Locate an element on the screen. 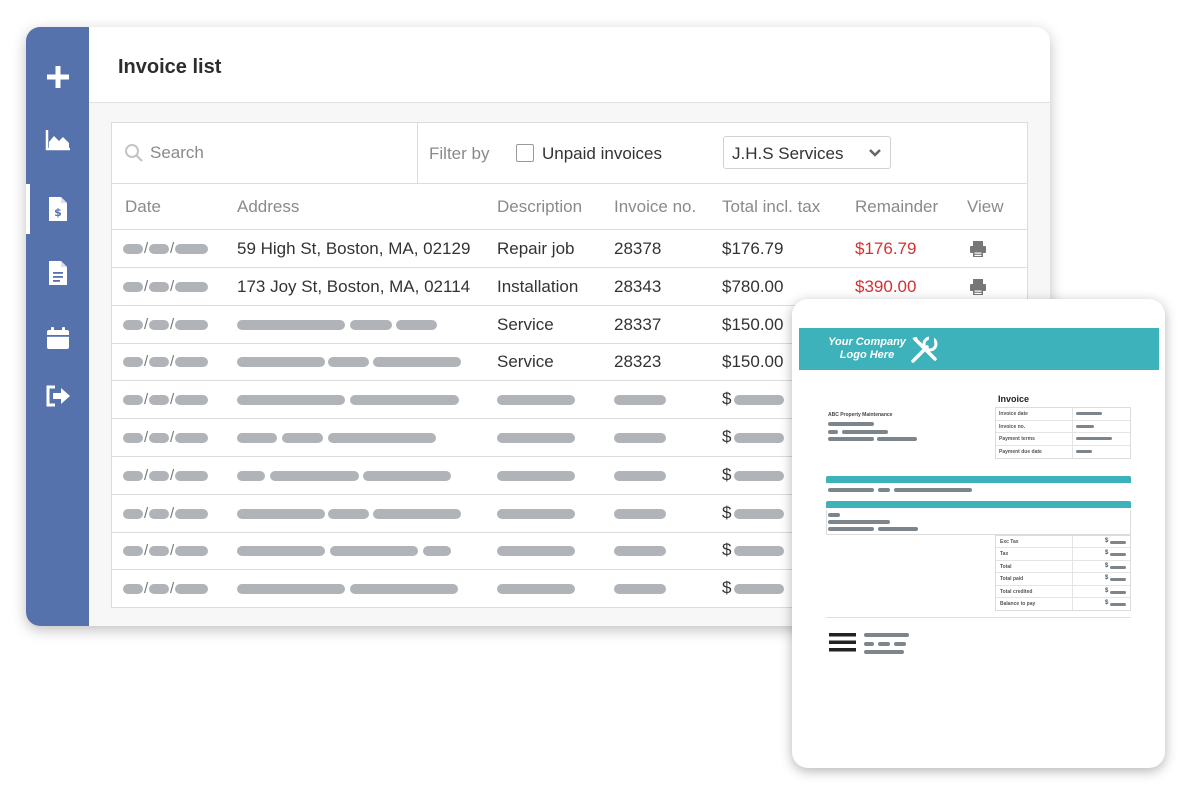 This screenshot has width=1200, height=798. sidebar-item-calendar is located at coordinates (57, 338).